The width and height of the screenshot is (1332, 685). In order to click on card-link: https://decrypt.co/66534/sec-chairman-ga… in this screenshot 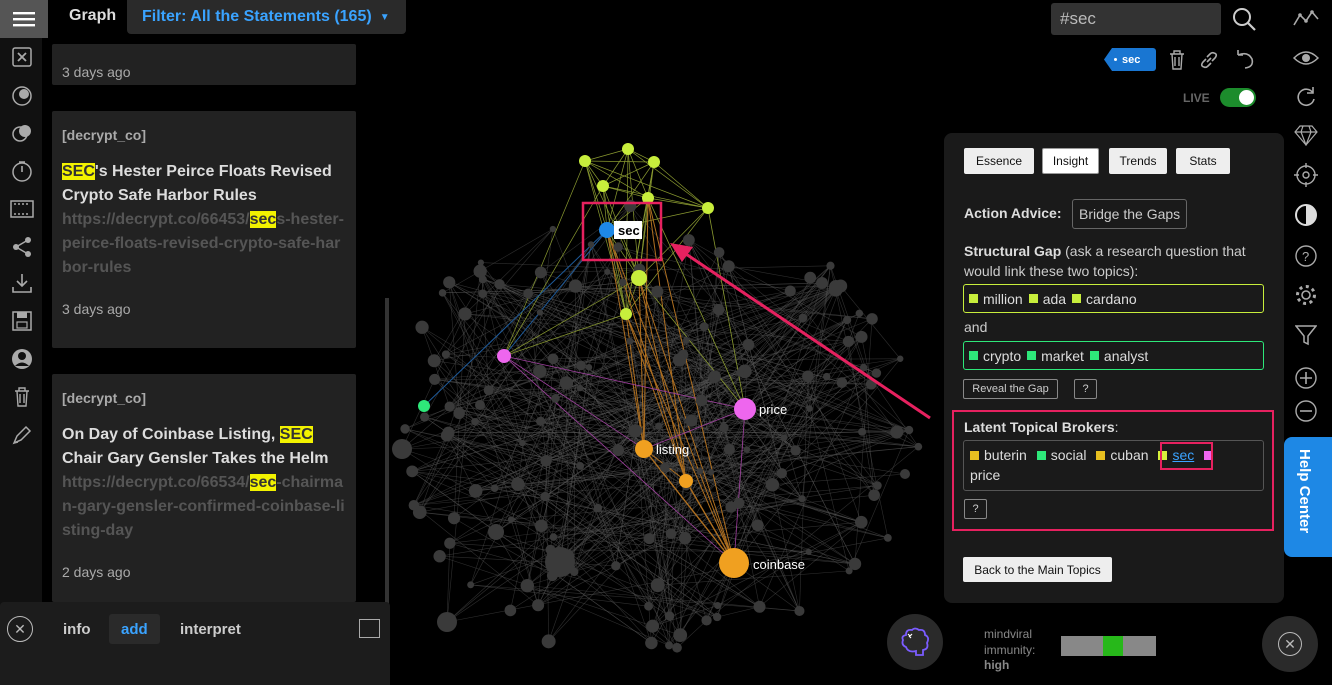, I will do `click(204, 507)`.